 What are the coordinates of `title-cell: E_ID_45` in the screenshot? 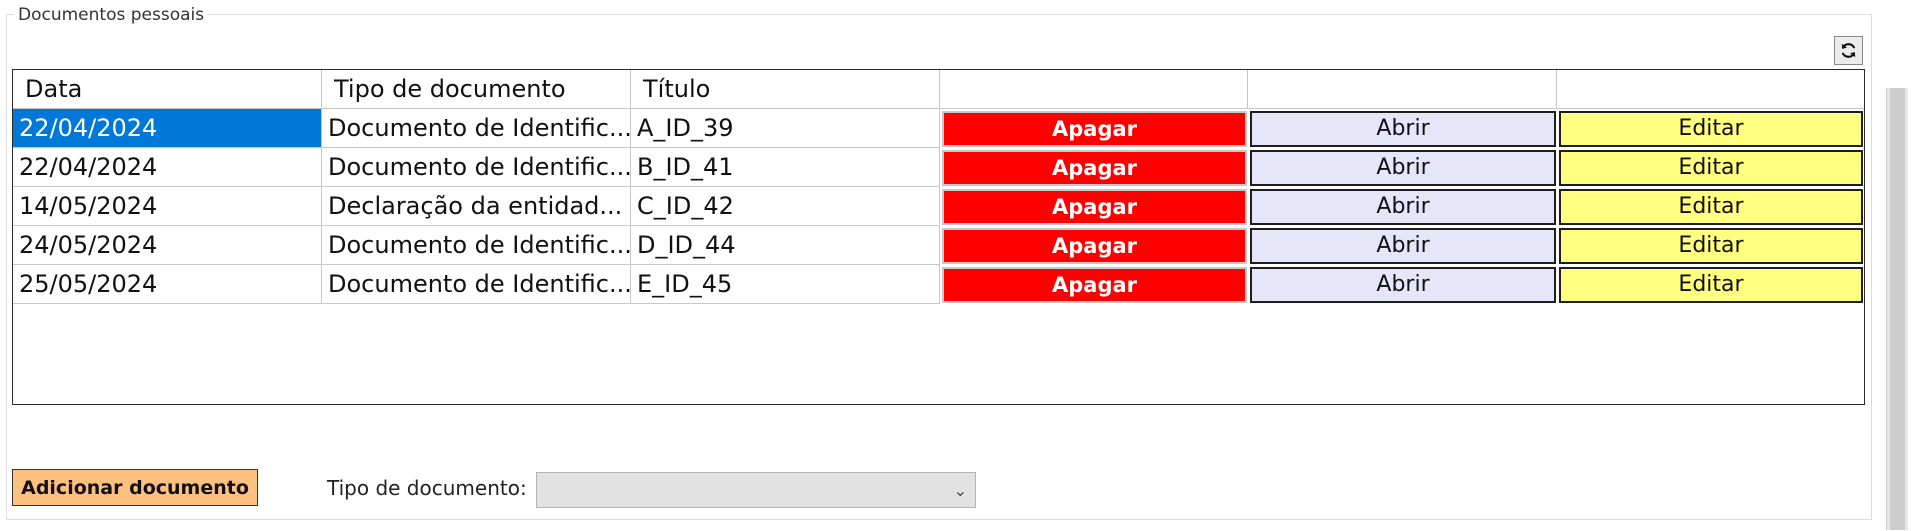 It's located at (785, 284).